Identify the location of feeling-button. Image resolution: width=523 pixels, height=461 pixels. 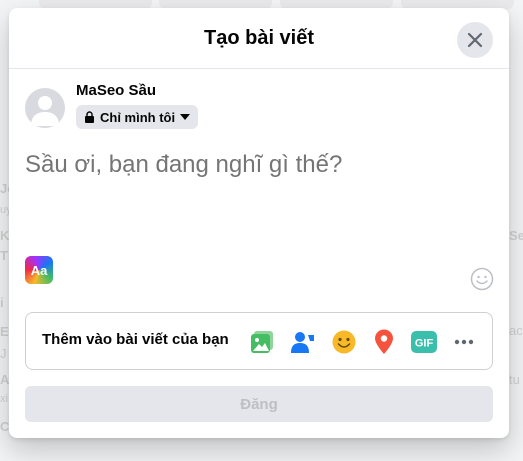
(344, 342).